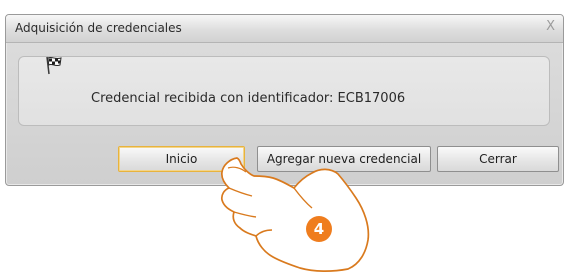  What do you see at coordinates (295, 214) in the screenshot?
I see `hand-pointer-icon` at bounding box center [295, 214].